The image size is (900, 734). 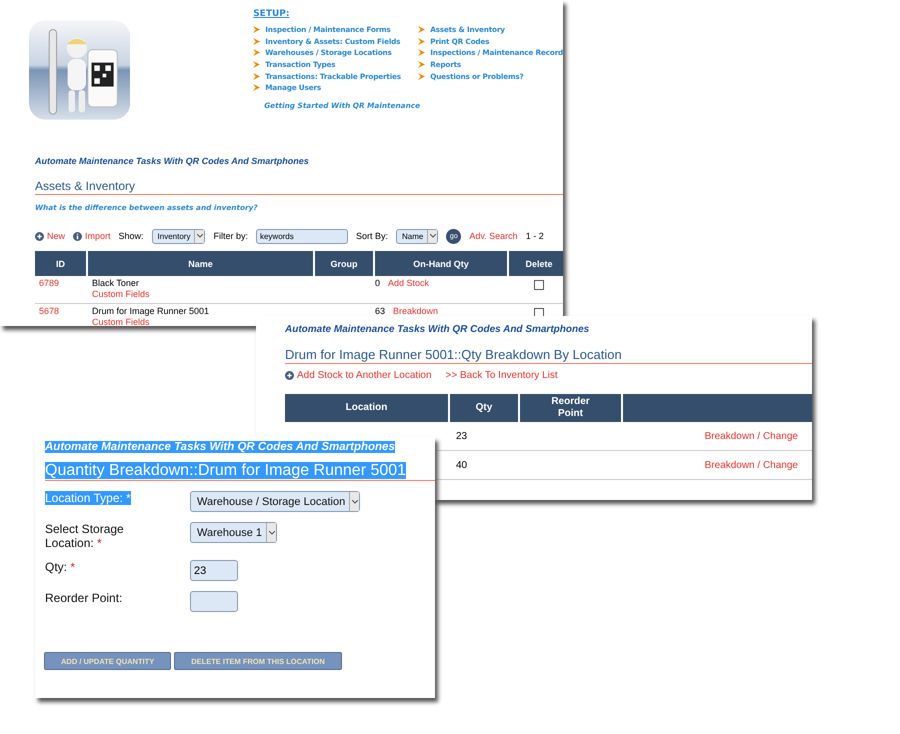 What do you see at coordinates (230, 236) in the screenshot?
I see `filter-label: Filter by:` at bounding box center [230, 236].